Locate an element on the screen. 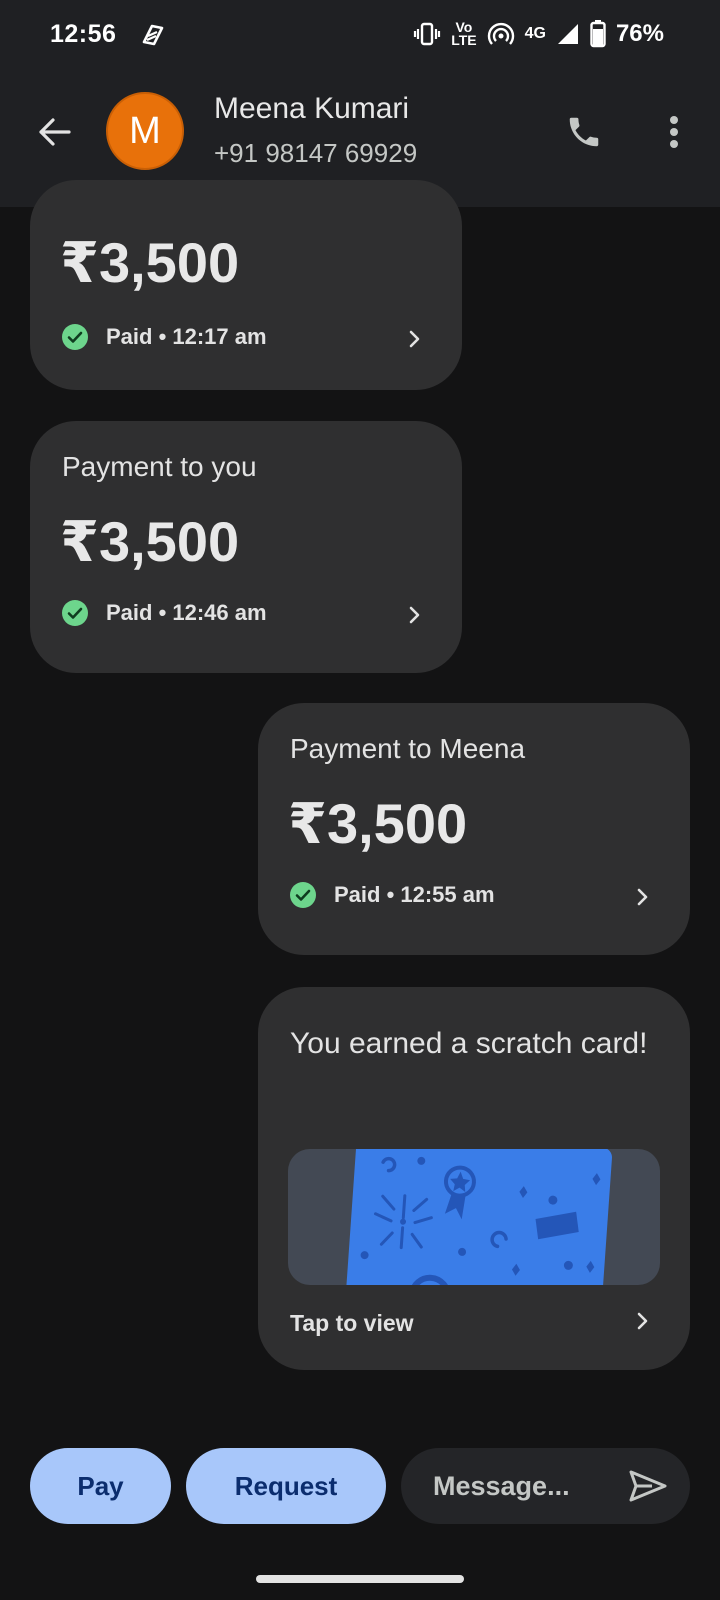  scratch-card-preview is located at coordinates (474, 1217).